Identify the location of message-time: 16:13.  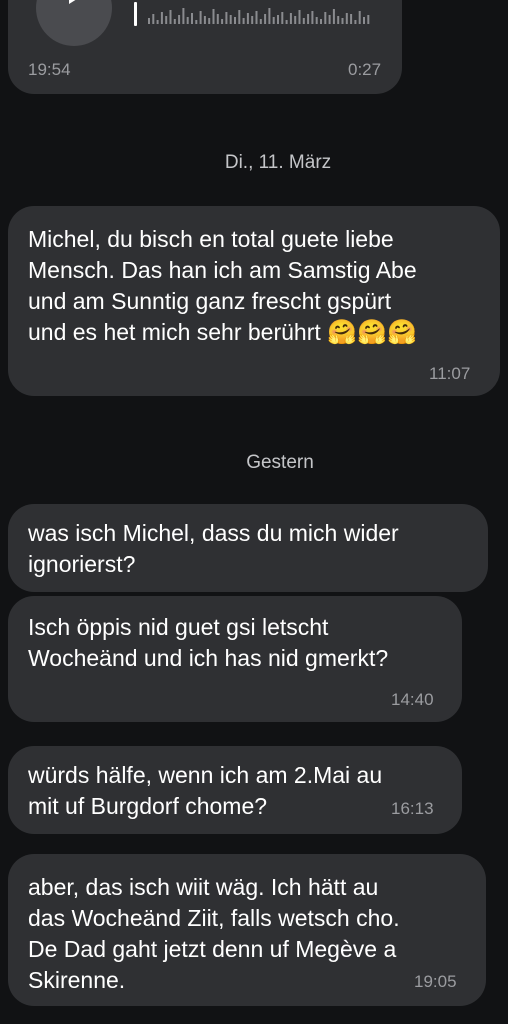
(412, 808).